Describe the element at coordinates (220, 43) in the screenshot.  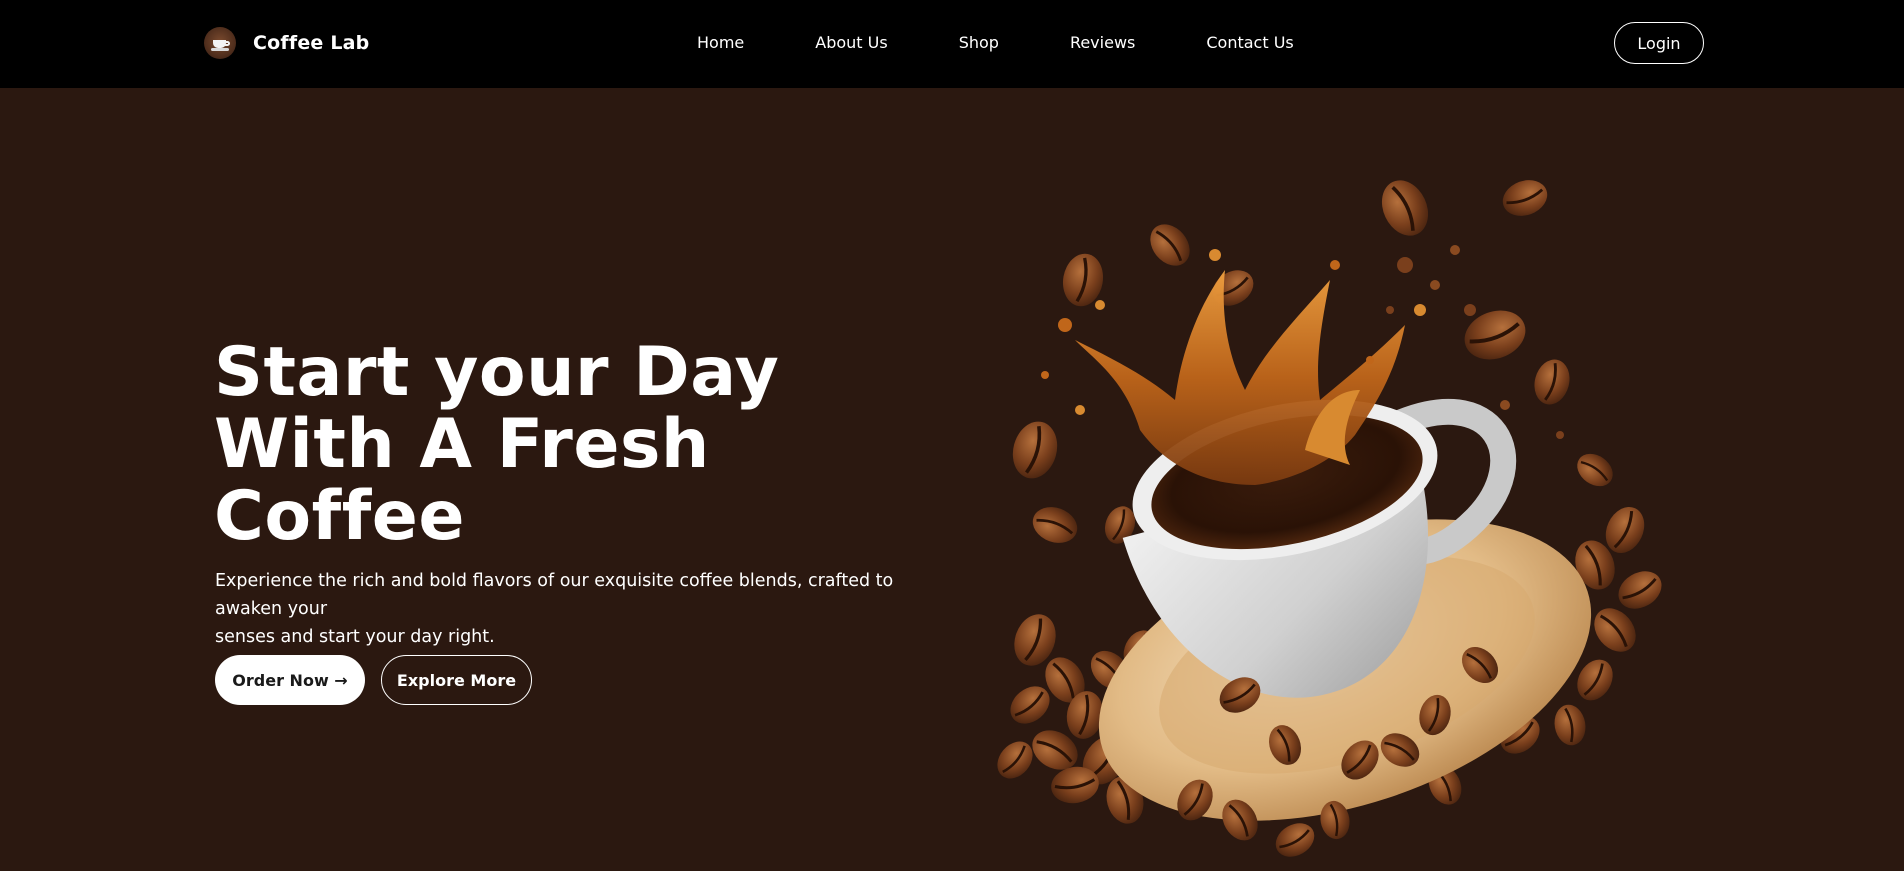
I see `coffee-cup-icon` at that location.